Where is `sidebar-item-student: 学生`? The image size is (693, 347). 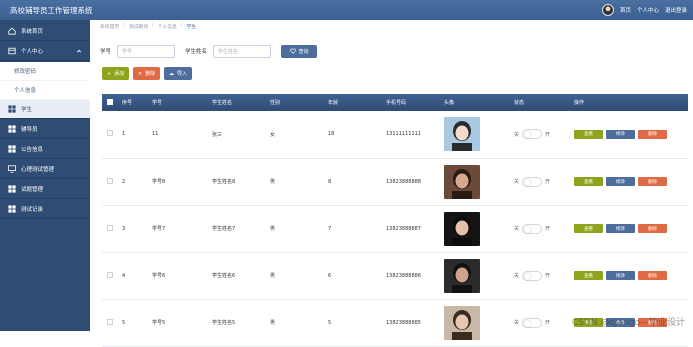 sidebar-item-student: 学生 is located at coordinates (45, 109).